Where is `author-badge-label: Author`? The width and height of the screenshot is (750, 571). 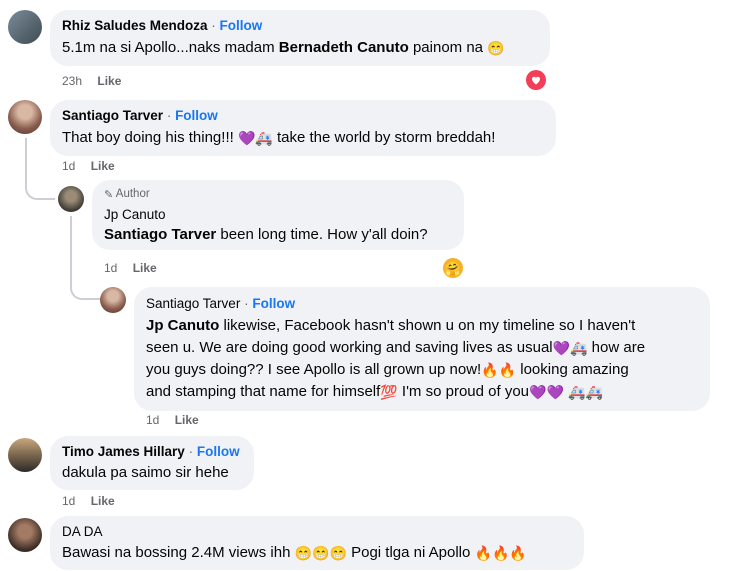 author-badge-label: Author is located at coordinates (132, 194).